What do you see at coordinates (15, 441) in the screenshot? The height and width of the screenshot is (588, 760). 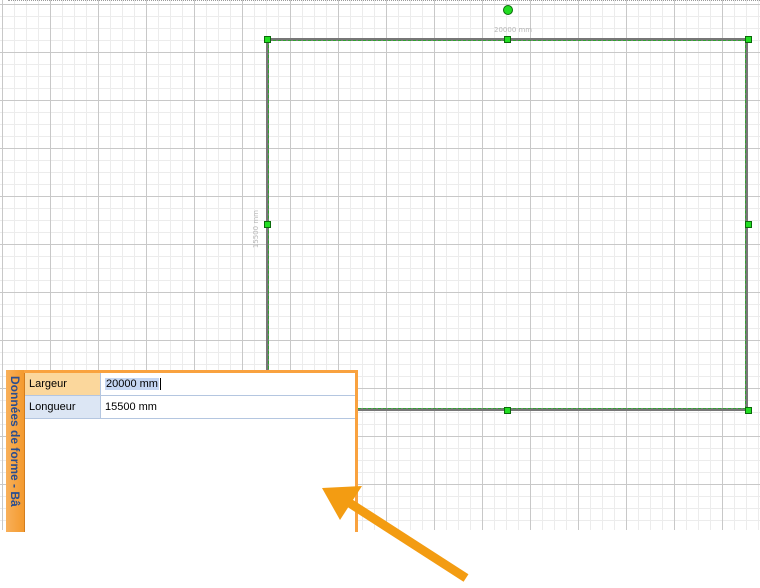 I see `shape-data-title: Données de forme - Bâ` at bounding box center [15, 441].